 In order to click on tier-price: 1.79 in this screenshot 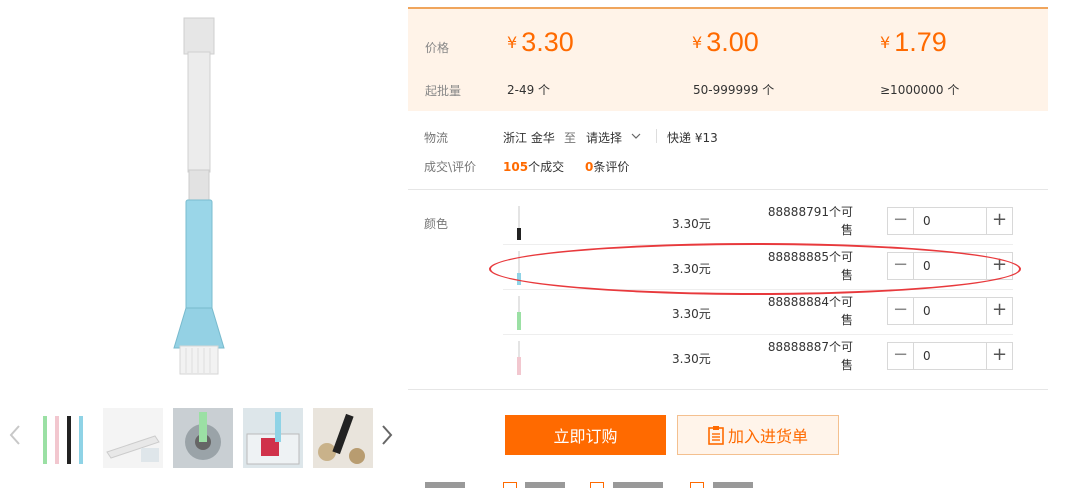, I will do `click(920, 42)`.